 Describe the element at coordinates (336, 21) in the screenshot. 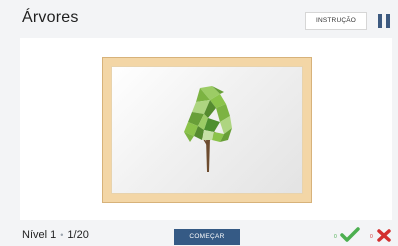

I see `instruction-button: INSTRUÇÃO` at that location.